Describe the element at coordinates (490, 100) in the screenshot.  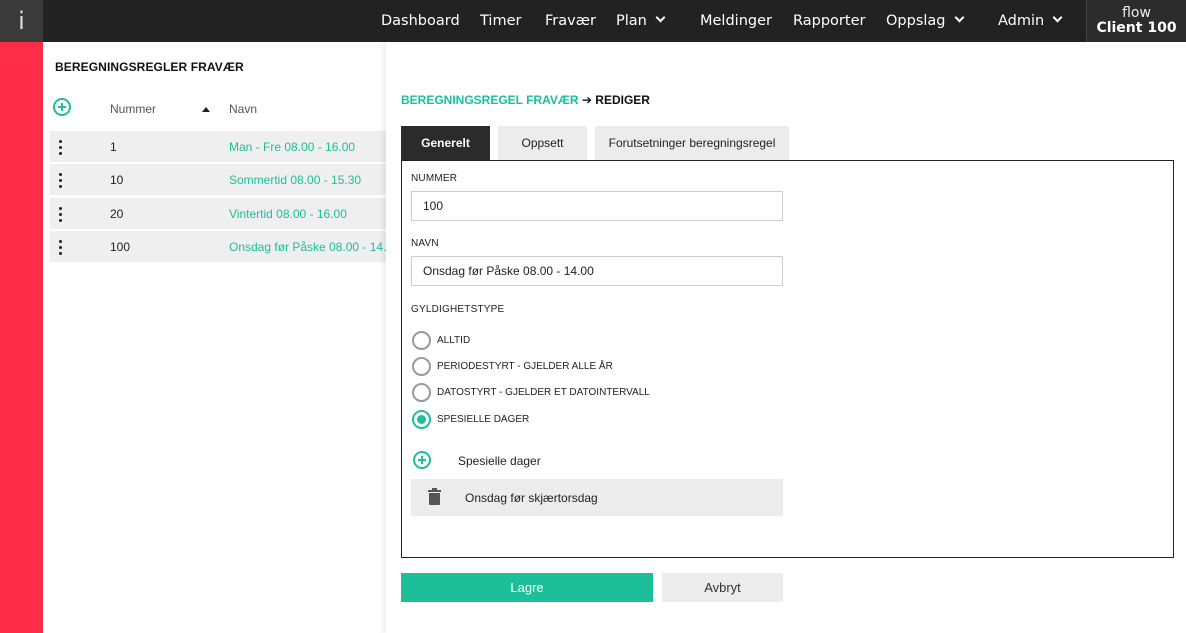
I see `breadcrumb-parent: BEREGNINGSREGEL FRAVÆR` at that location.